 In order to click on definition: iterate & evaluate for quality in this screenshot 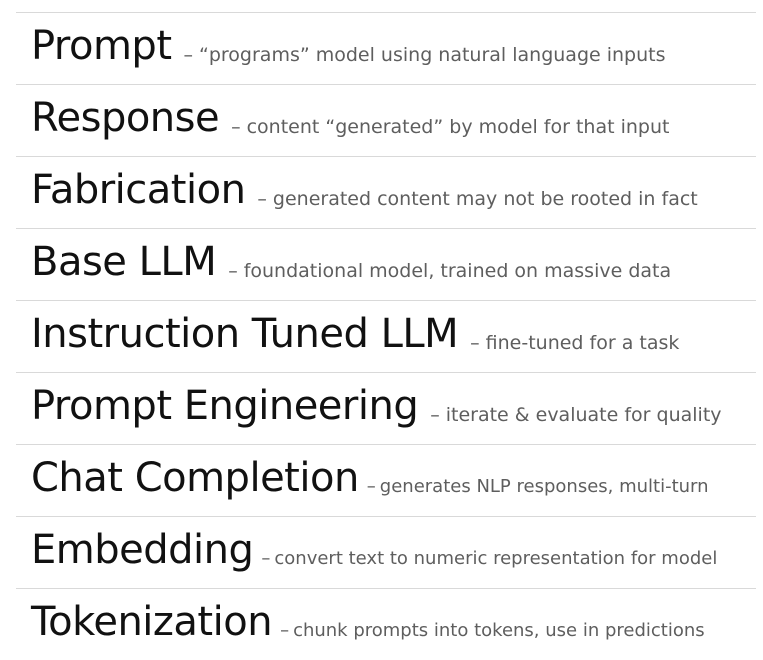, I will do `click(583, 414)`.